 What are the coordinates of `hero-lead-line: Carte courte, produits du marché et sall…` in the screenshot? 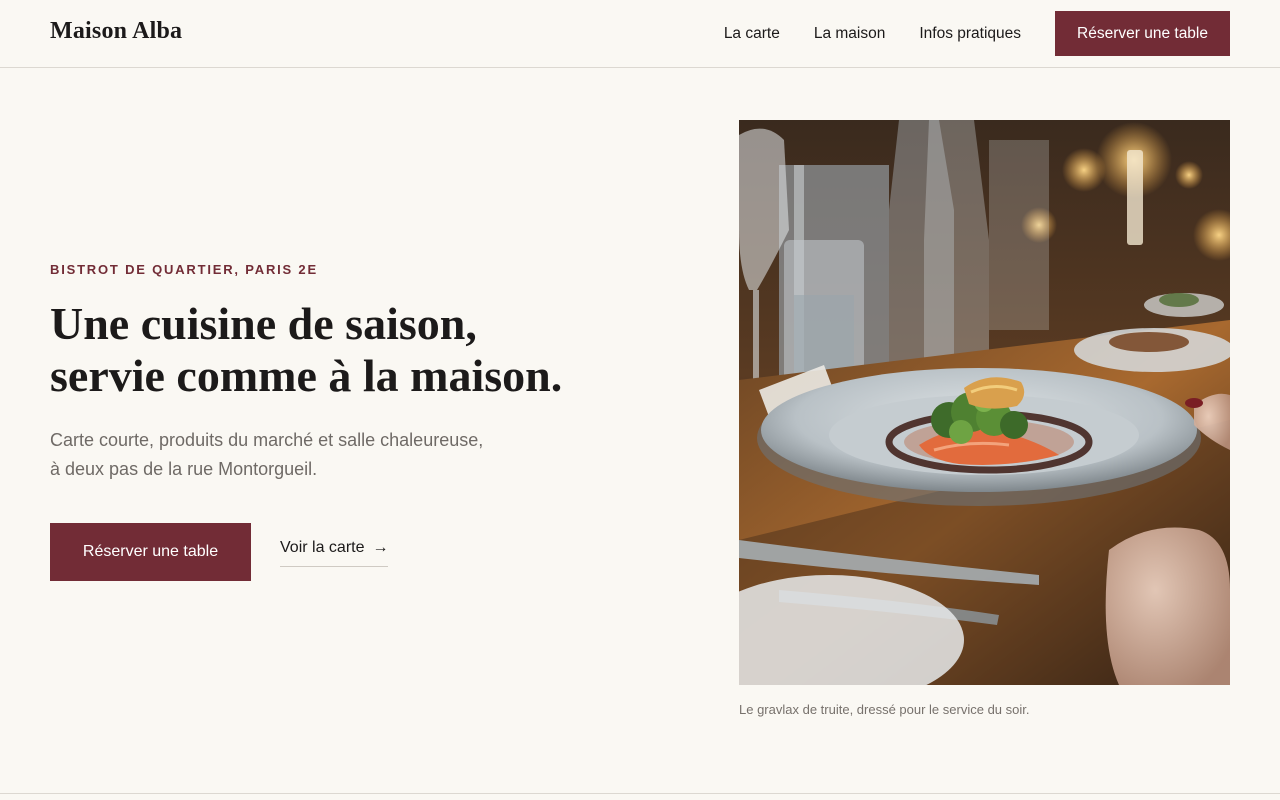 It's located at (267, 440).